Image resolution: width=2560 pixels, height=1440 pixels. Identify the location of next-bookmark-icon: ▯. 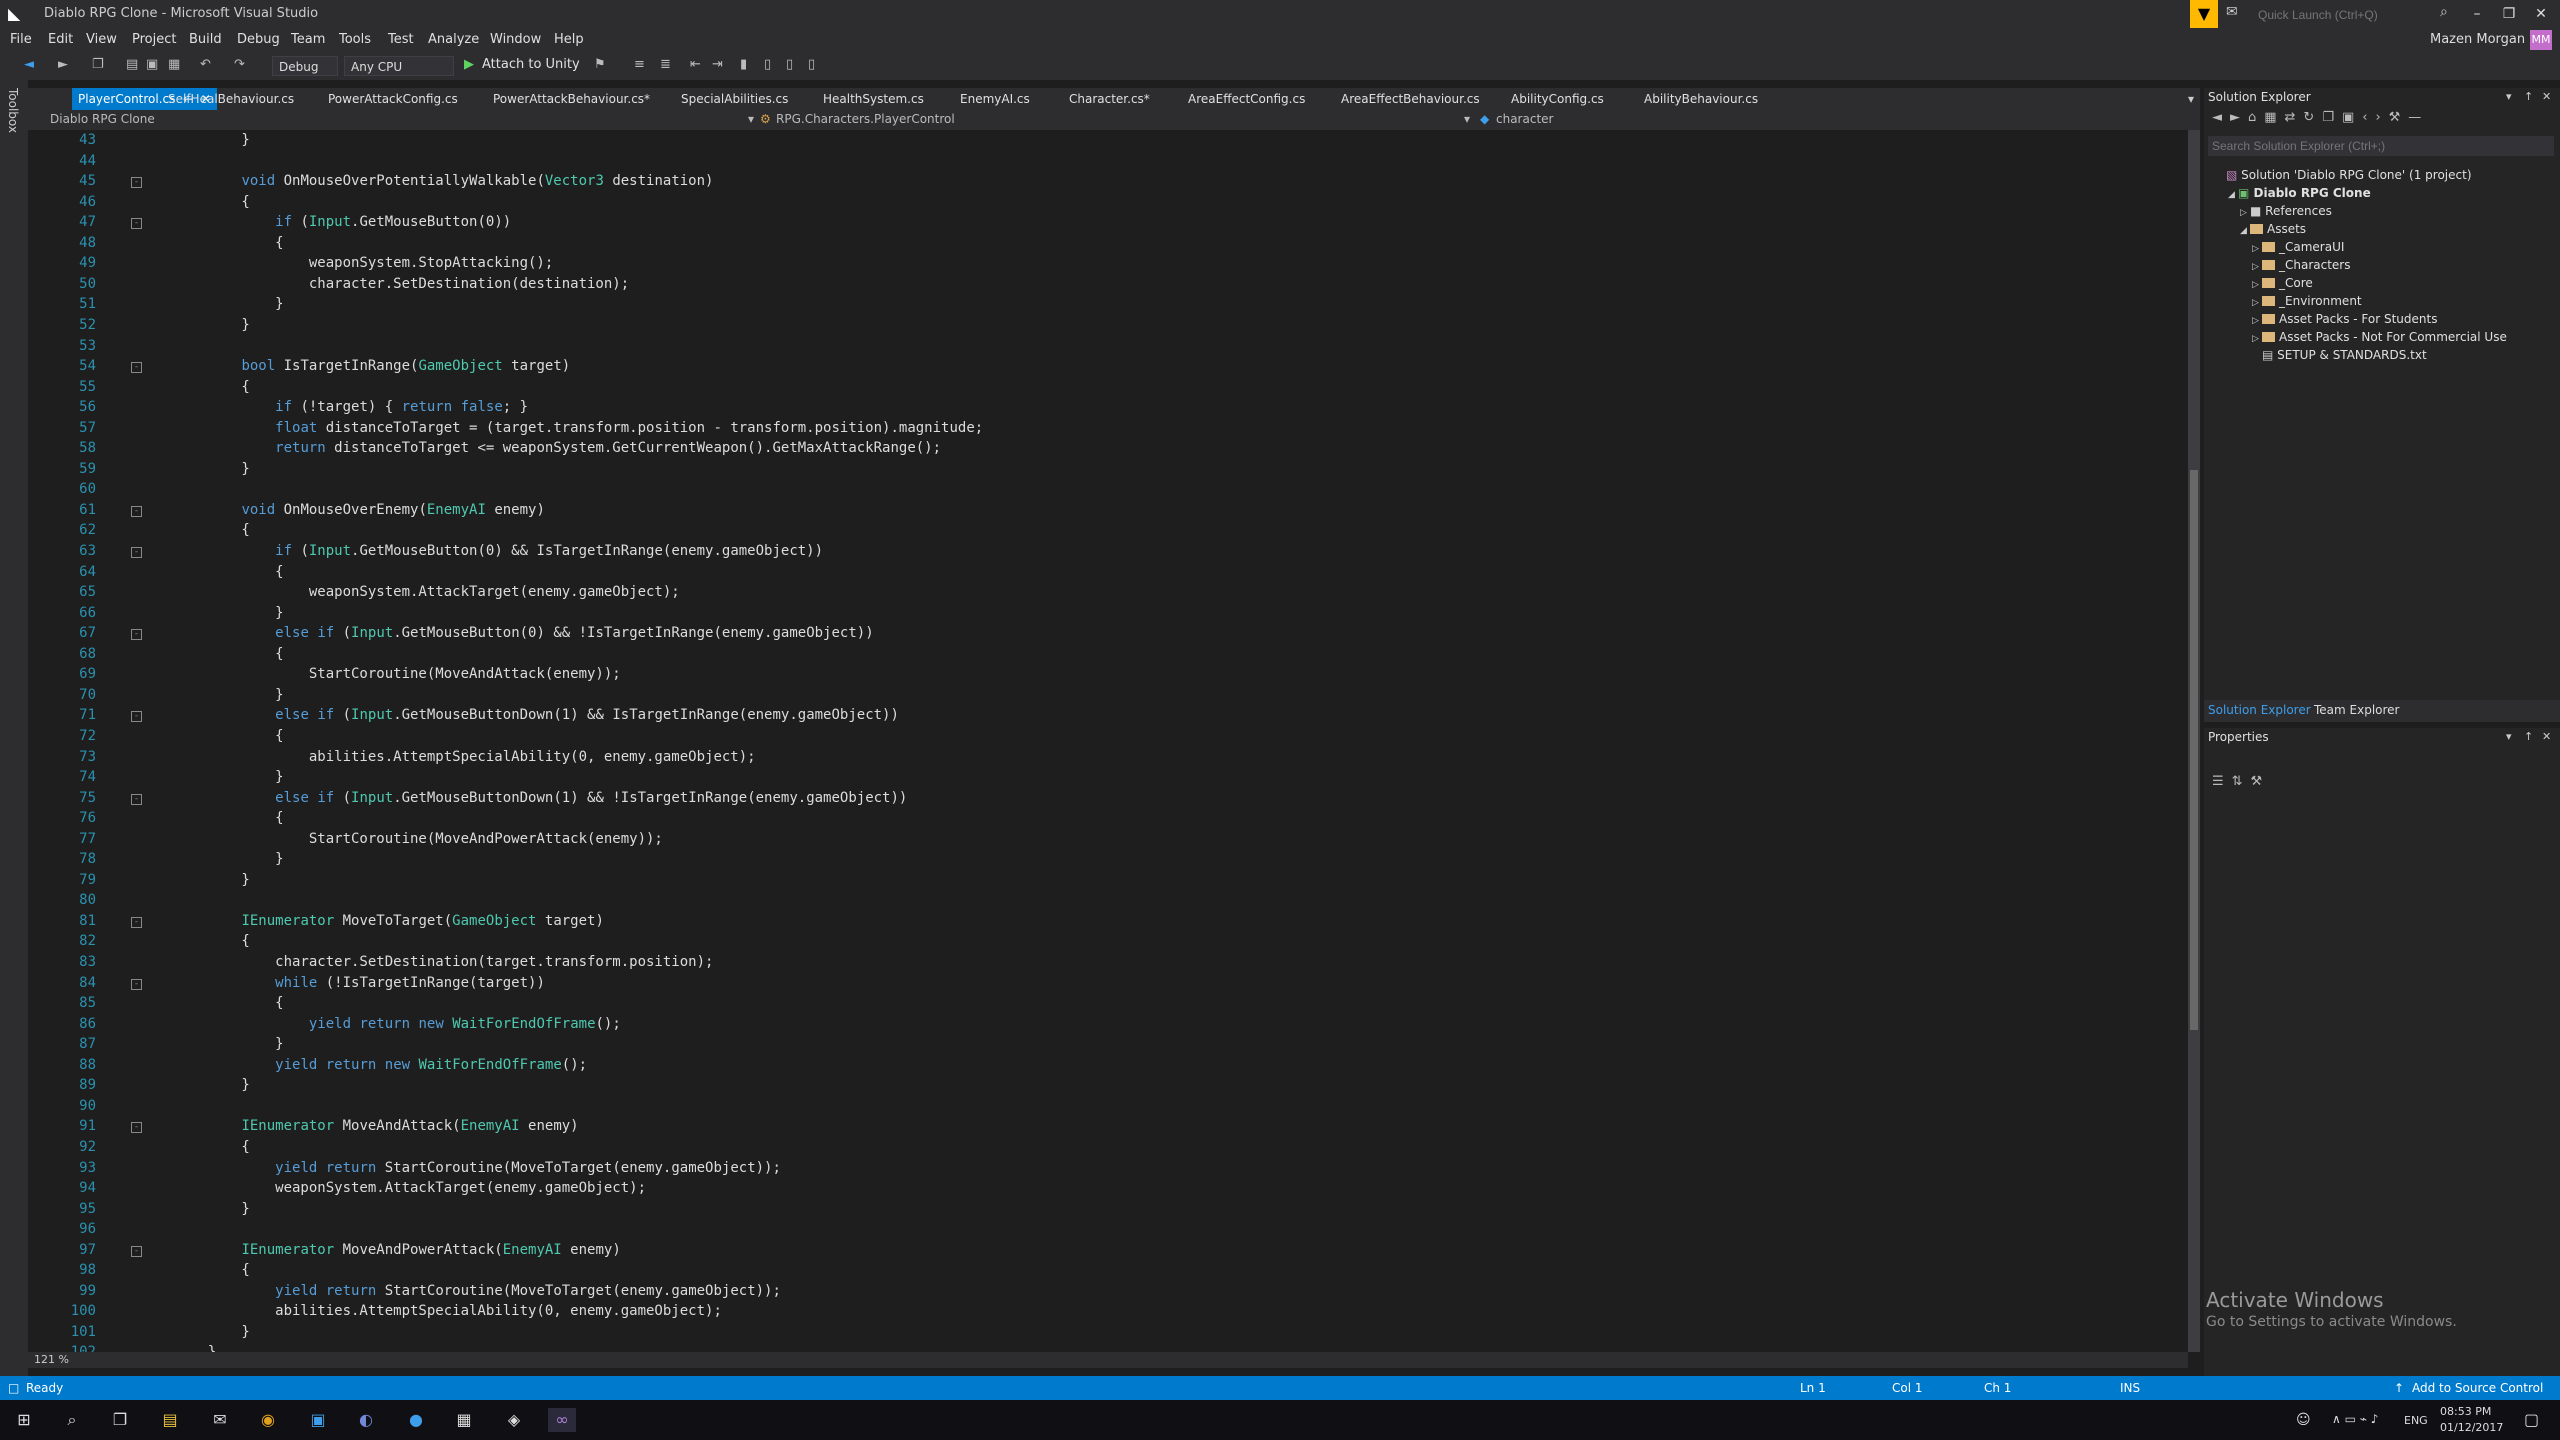
(789, 64).